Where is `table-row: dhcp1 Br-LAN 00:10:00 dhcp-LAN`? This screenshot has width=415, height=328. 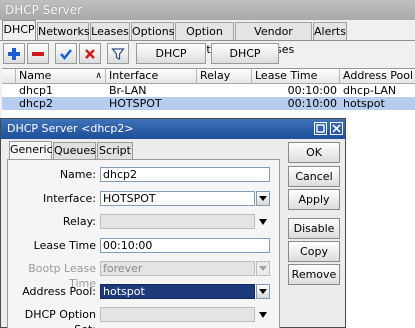
table-row: dhcp1 Br-LAN 00:10:00 dhcp-LAN is located at coordinates (208, 90).